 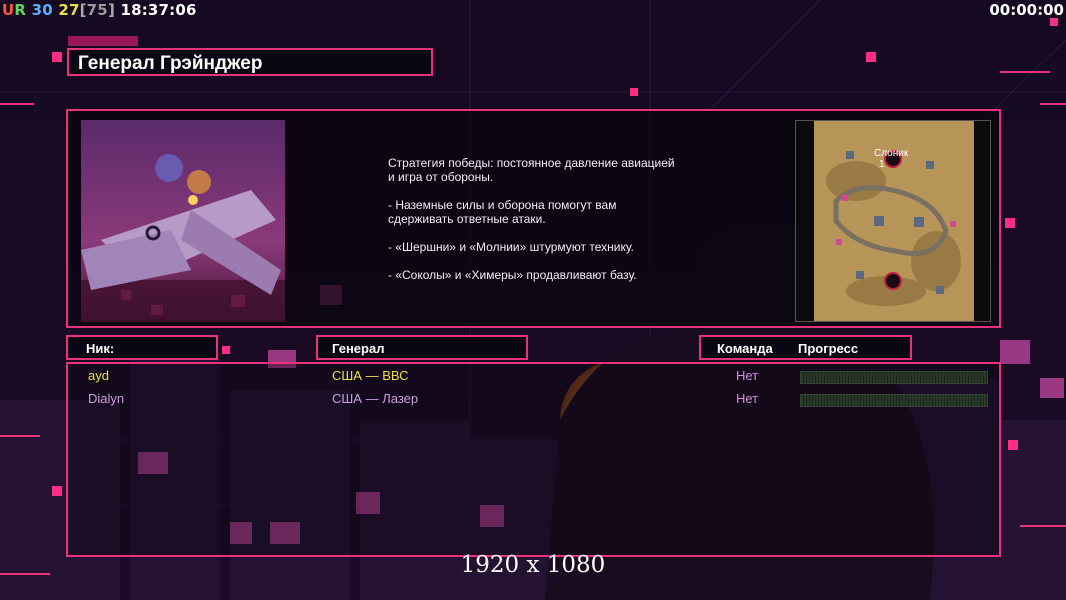 I want to click on resolution-label: 1920 x 1080, so click(x=533, y=565).